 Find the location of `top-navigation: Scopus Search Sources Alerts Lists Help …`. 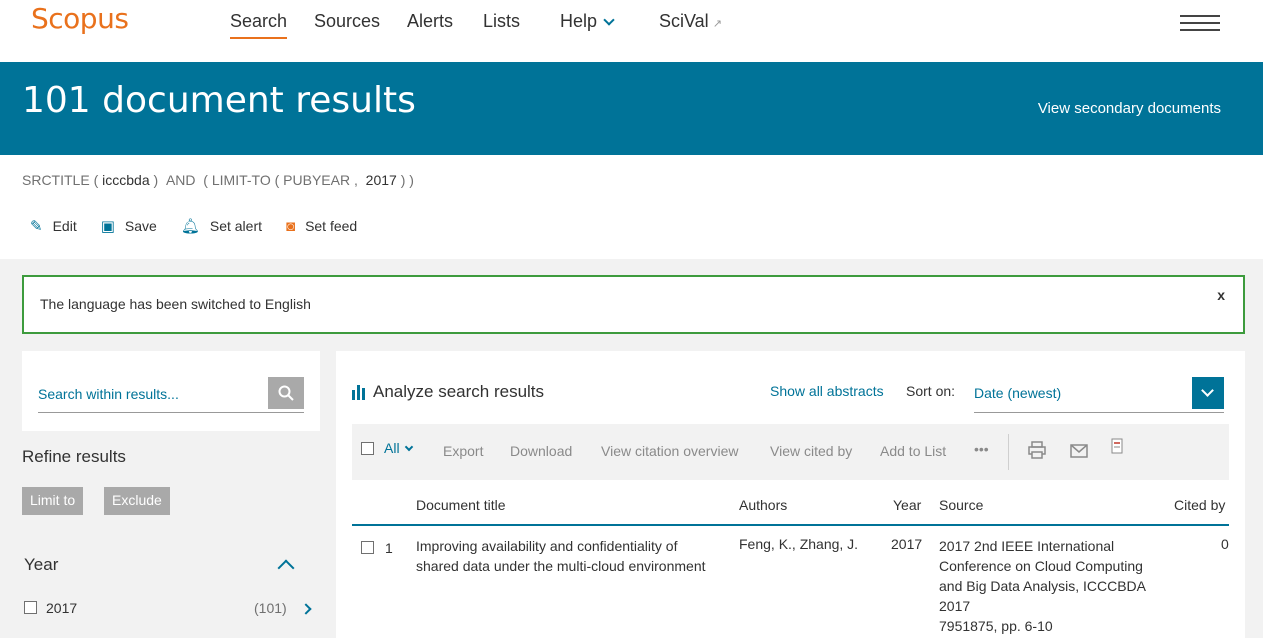

top-navigation: Scopus Search Sources Alerts Lists Help … is located at coordinates (631, 31).